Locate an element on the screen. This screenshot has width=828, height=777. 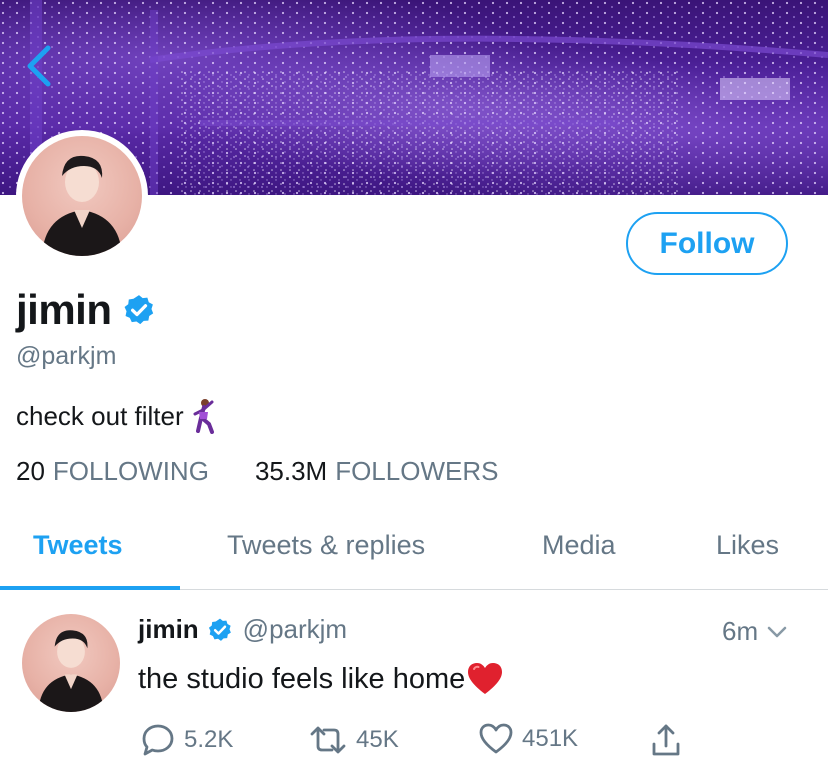
profile-name-row: jimin is located at coordinates (86, 310).